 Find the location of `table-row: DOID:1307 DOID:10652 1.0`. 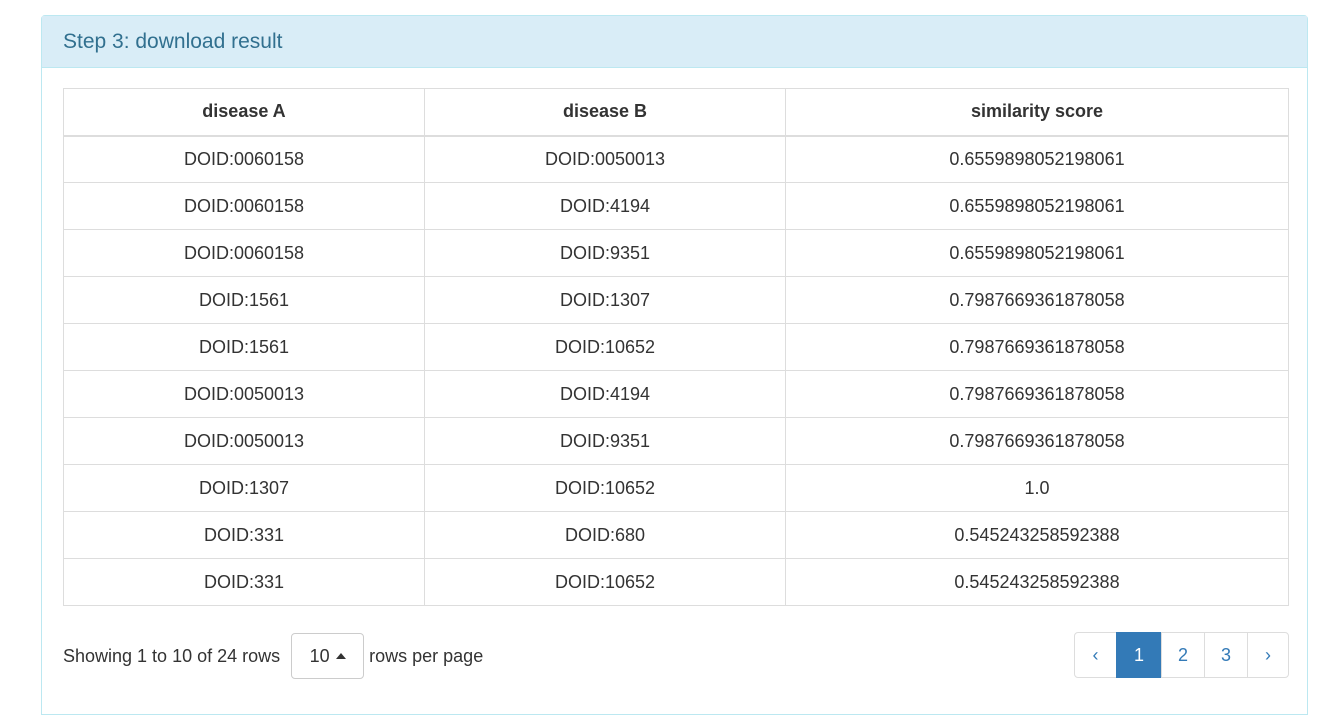

table-row: DOID:1307 DOID:10652 1.0 is located at coordinates (676, 488).